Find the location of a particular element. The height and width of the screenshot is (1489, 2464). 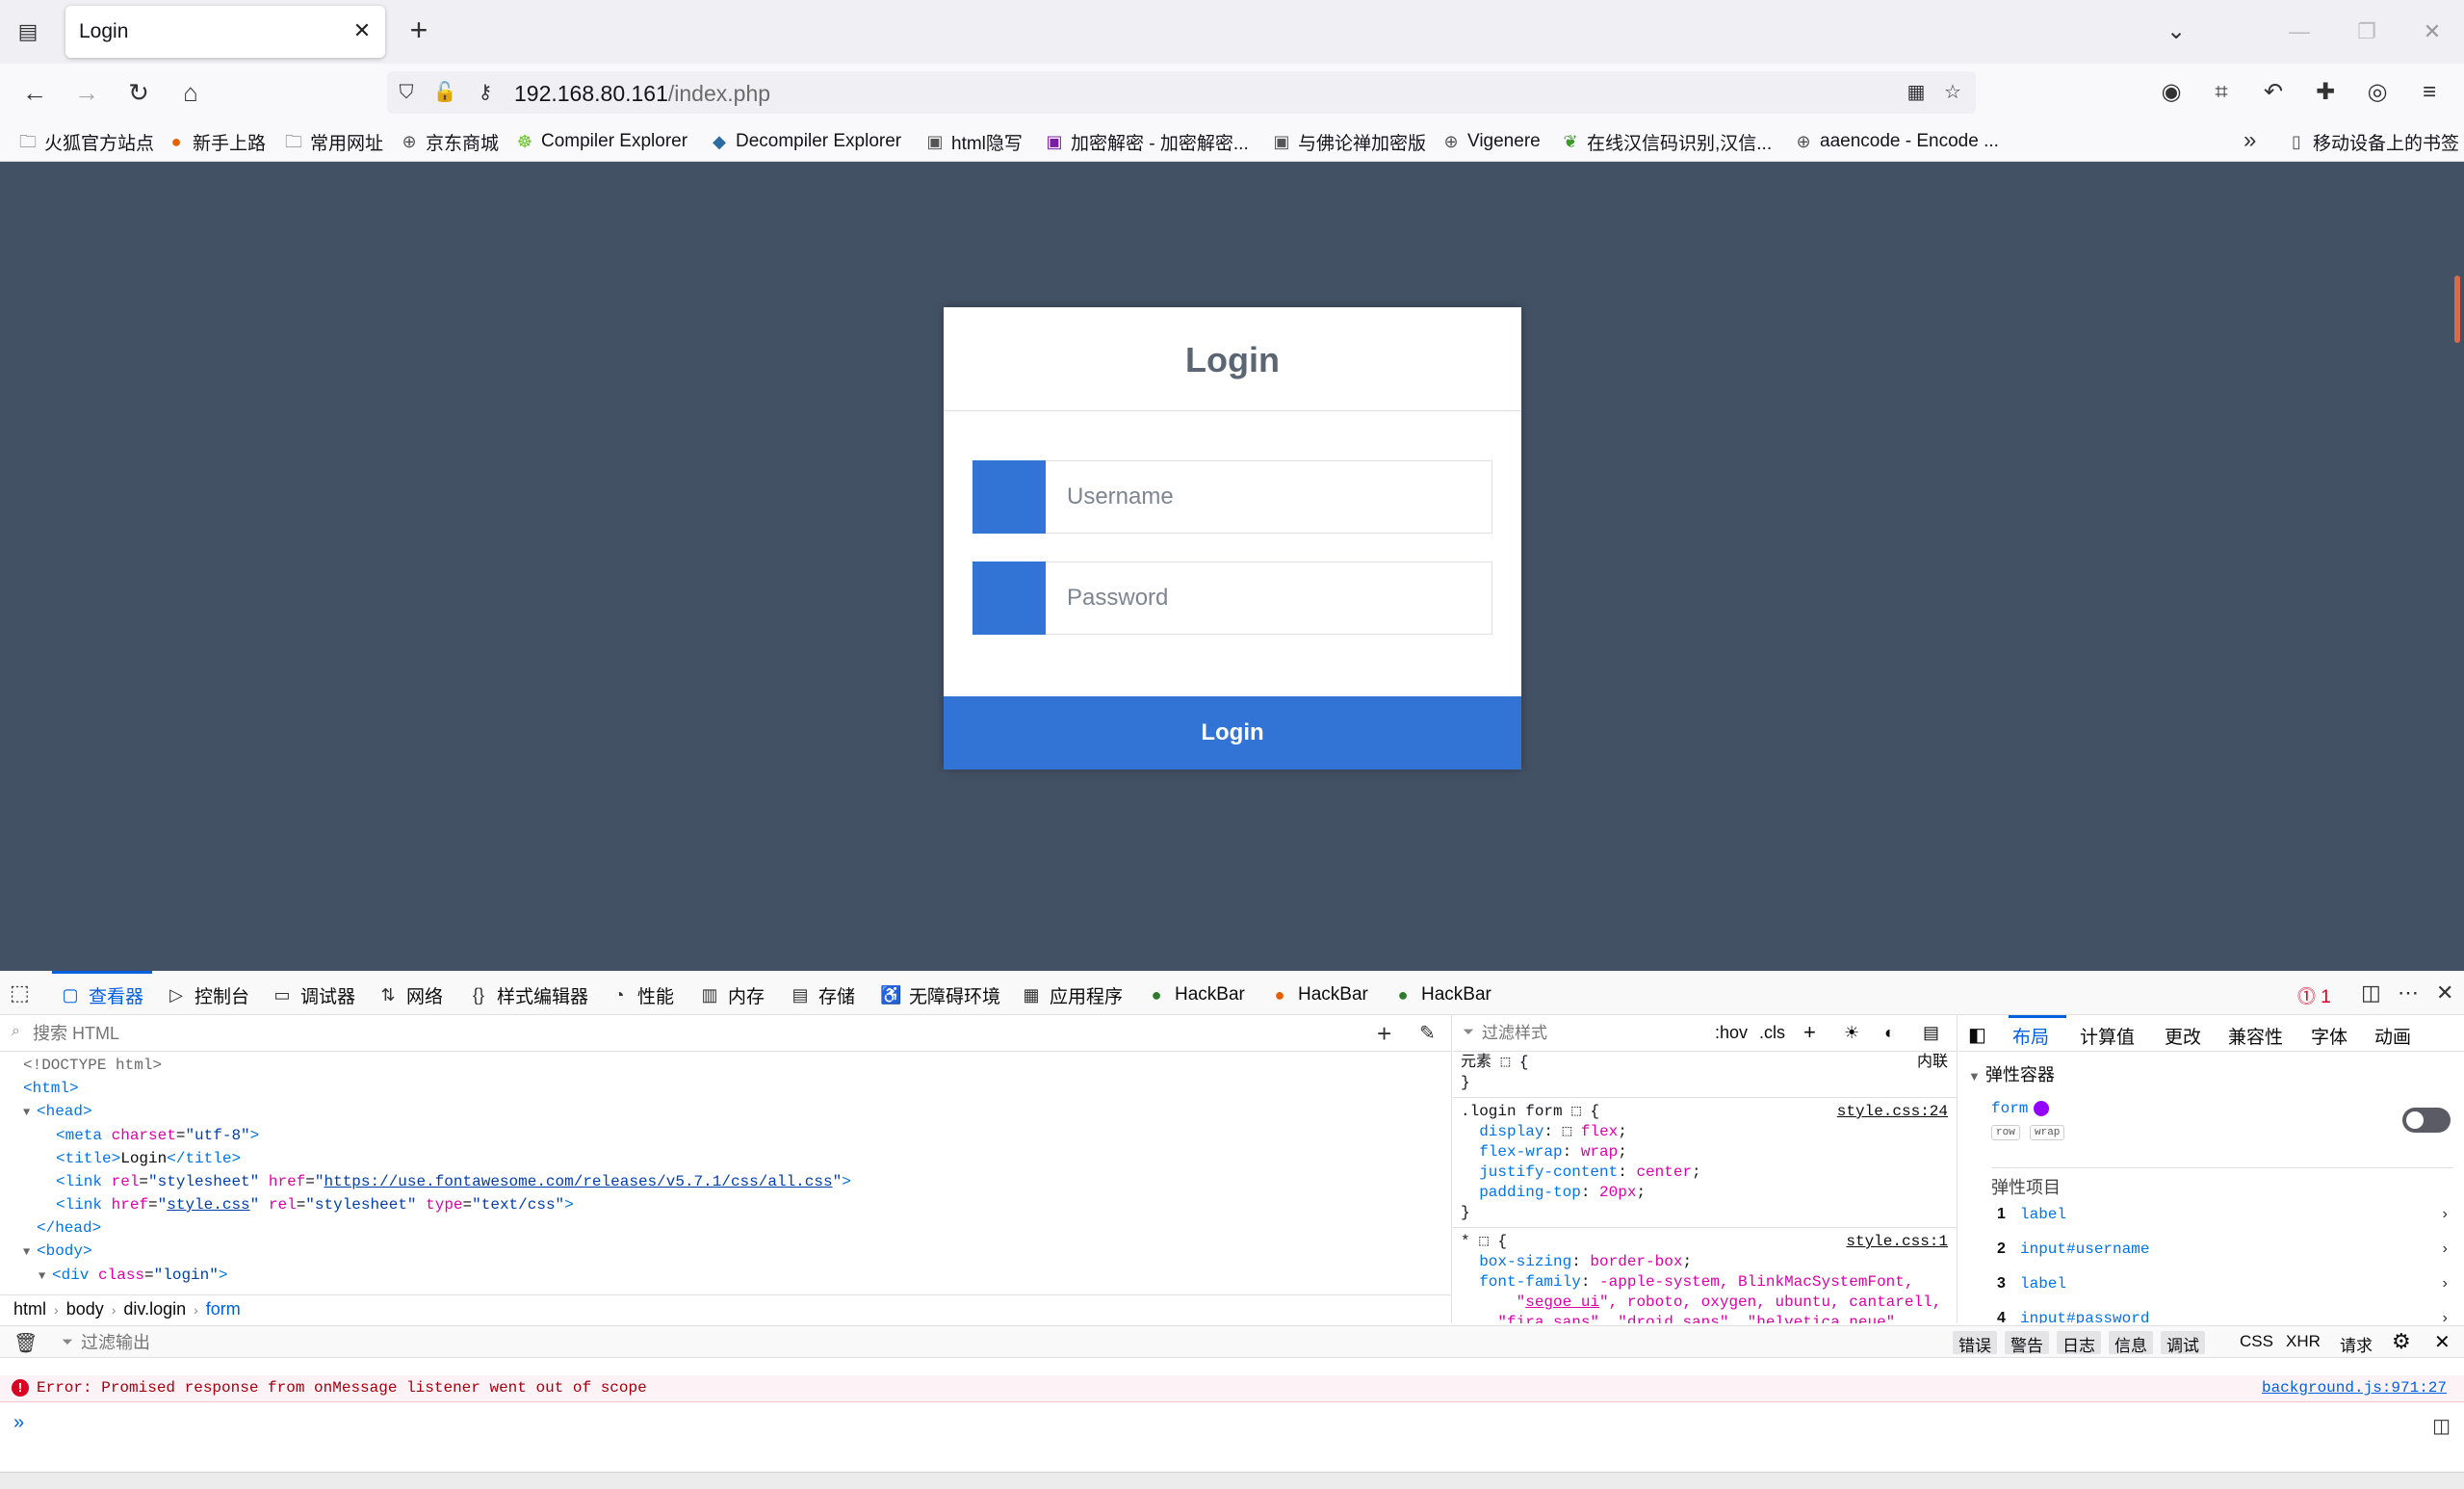

console-prompt-icon: » is located at coordinates (18, 1423).